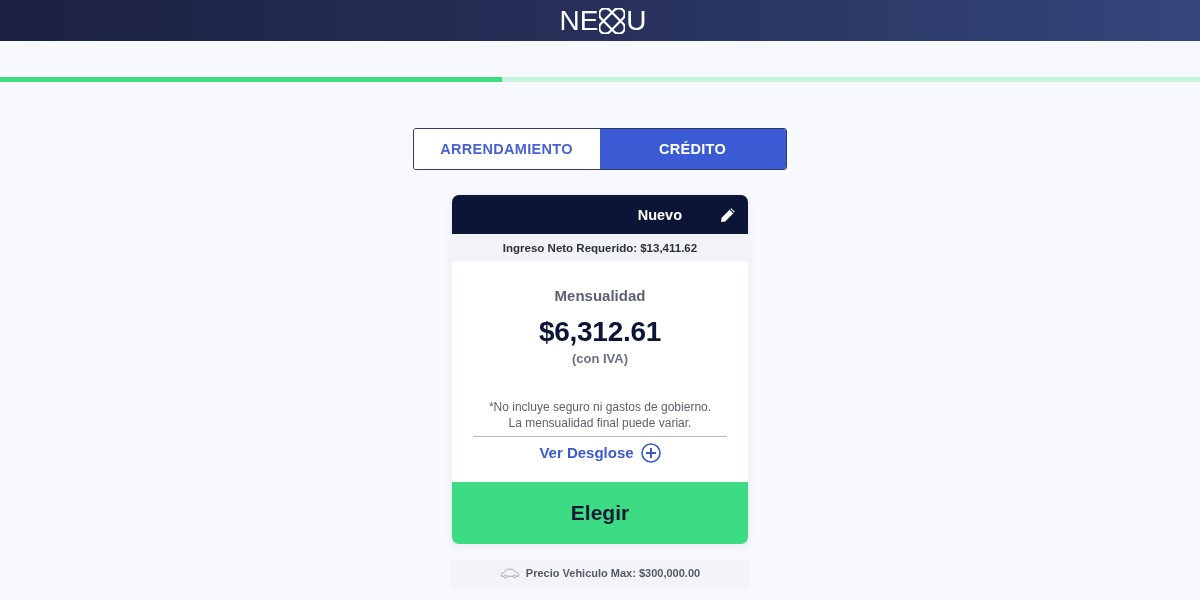 The width and height of the screenshot is (1200, 600). I want to click on tax-note: (con IVA), so click(600, 359).